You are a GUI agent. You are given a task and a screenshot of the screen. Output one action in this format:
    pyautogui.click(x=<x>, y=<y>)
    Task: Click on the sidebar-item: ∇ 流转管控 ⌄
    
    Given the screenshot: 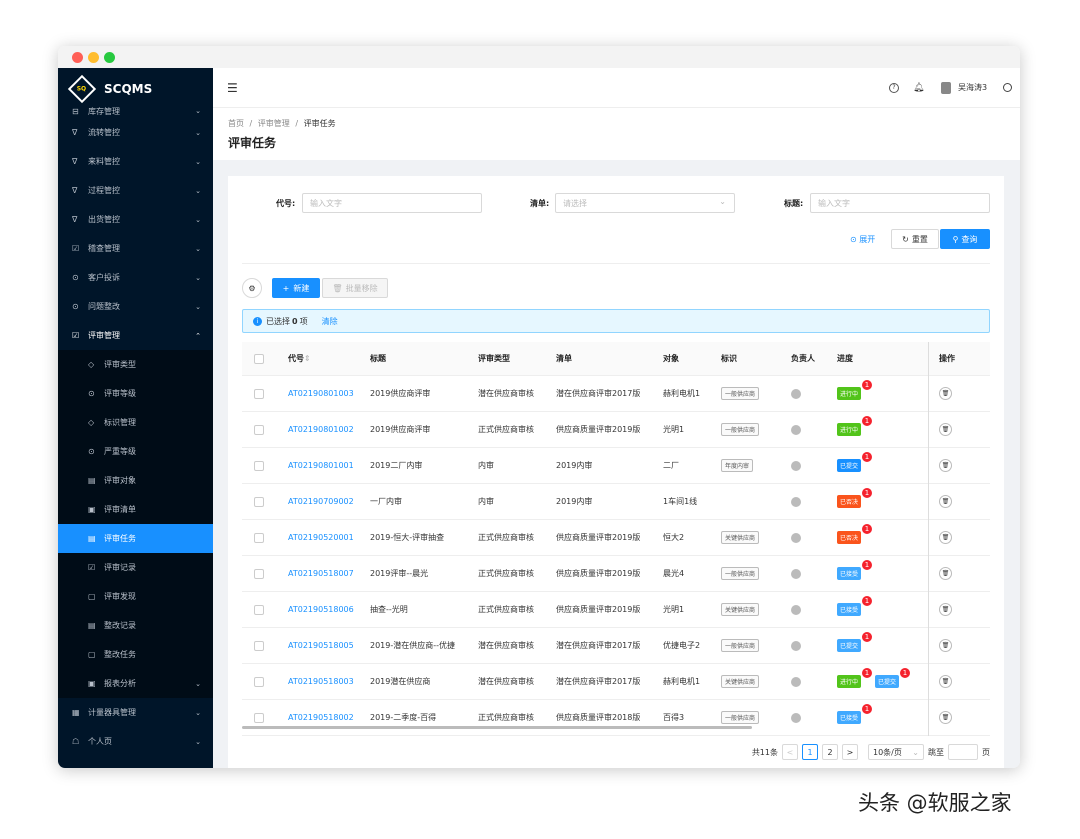 What is the action you would take?
    pyautogui.click(x=135, y=132)
    